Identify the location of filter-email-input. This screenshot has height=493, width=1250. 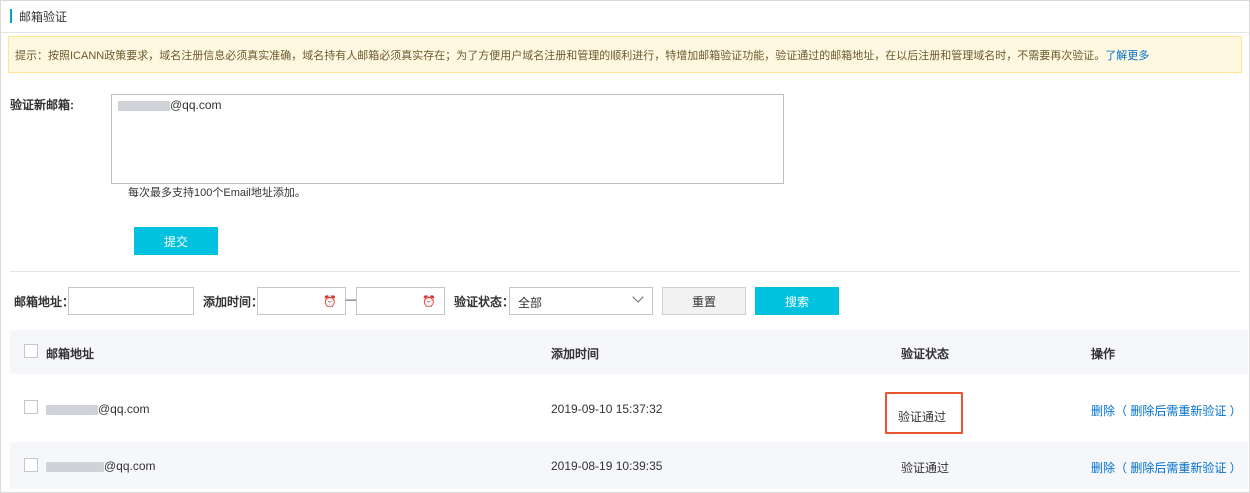
(131, 301).